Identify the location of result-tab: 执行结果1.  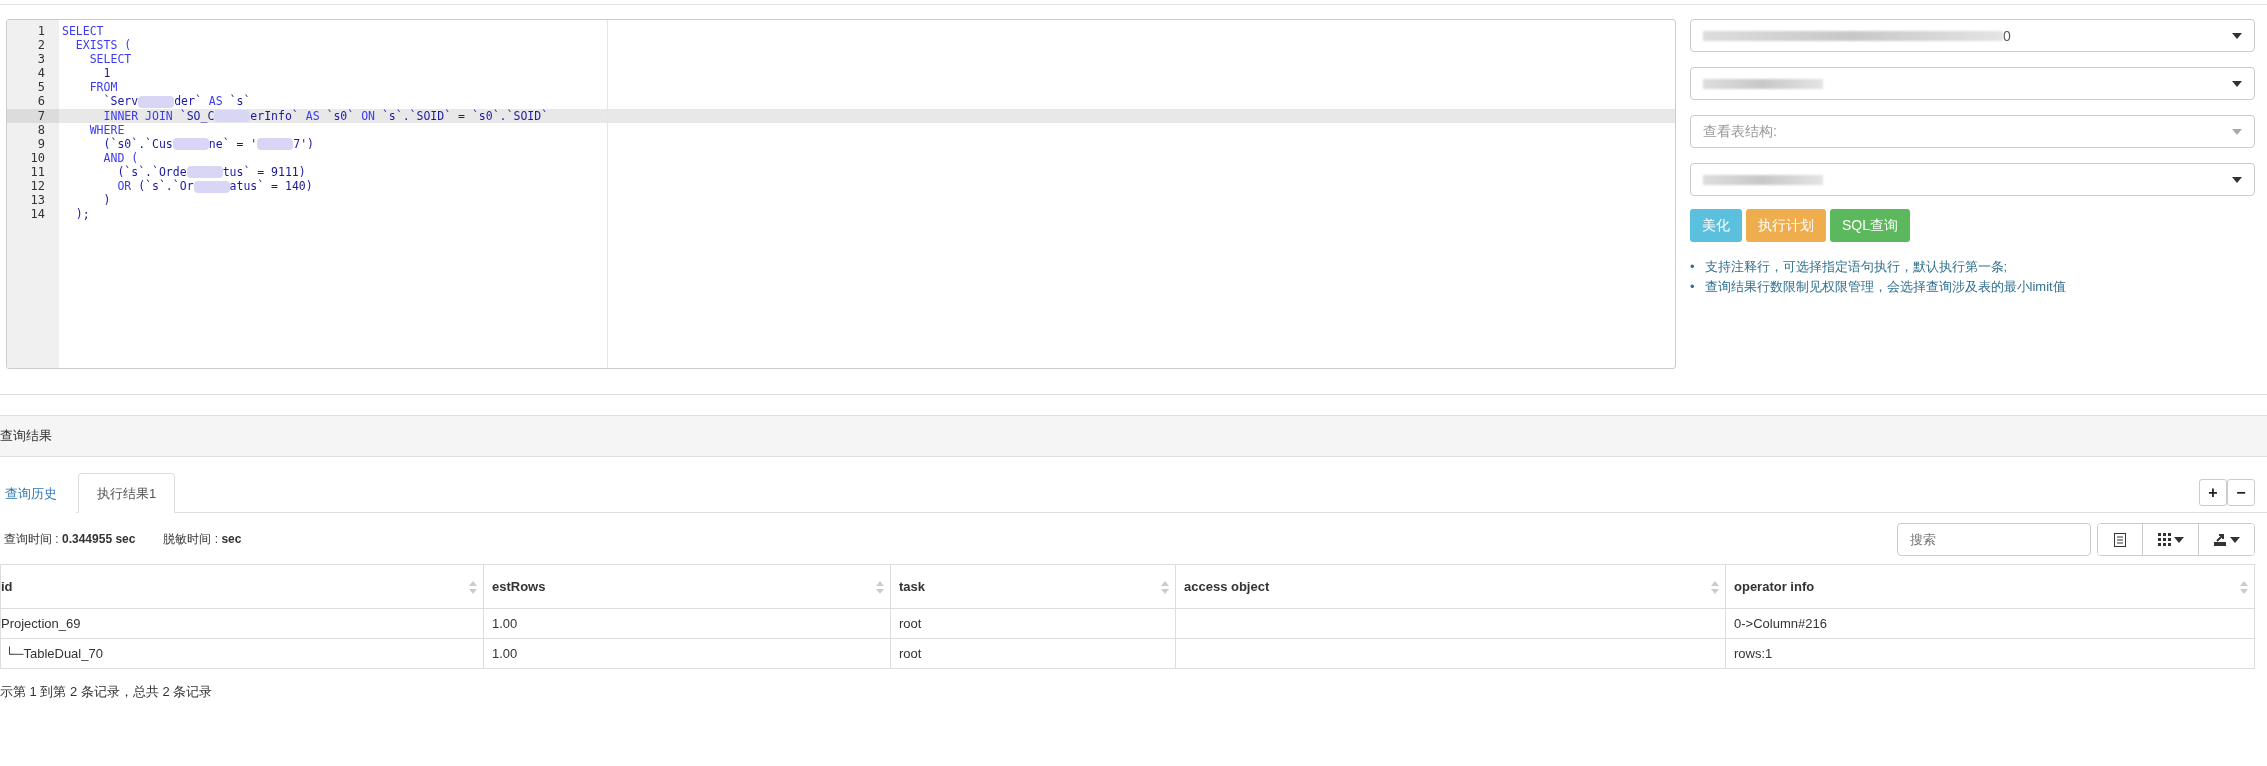
(127, 493).